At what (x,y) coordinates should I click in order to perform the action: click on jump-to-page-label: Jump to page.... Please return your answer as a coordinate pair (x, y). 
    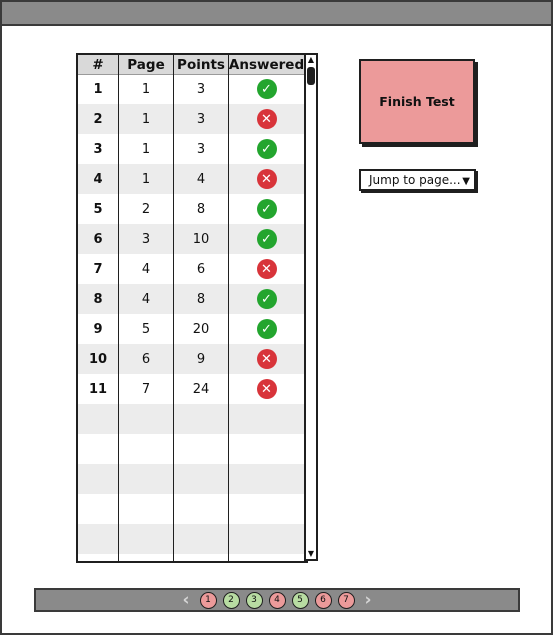
    Looking at the image, I should click on (415, 180).